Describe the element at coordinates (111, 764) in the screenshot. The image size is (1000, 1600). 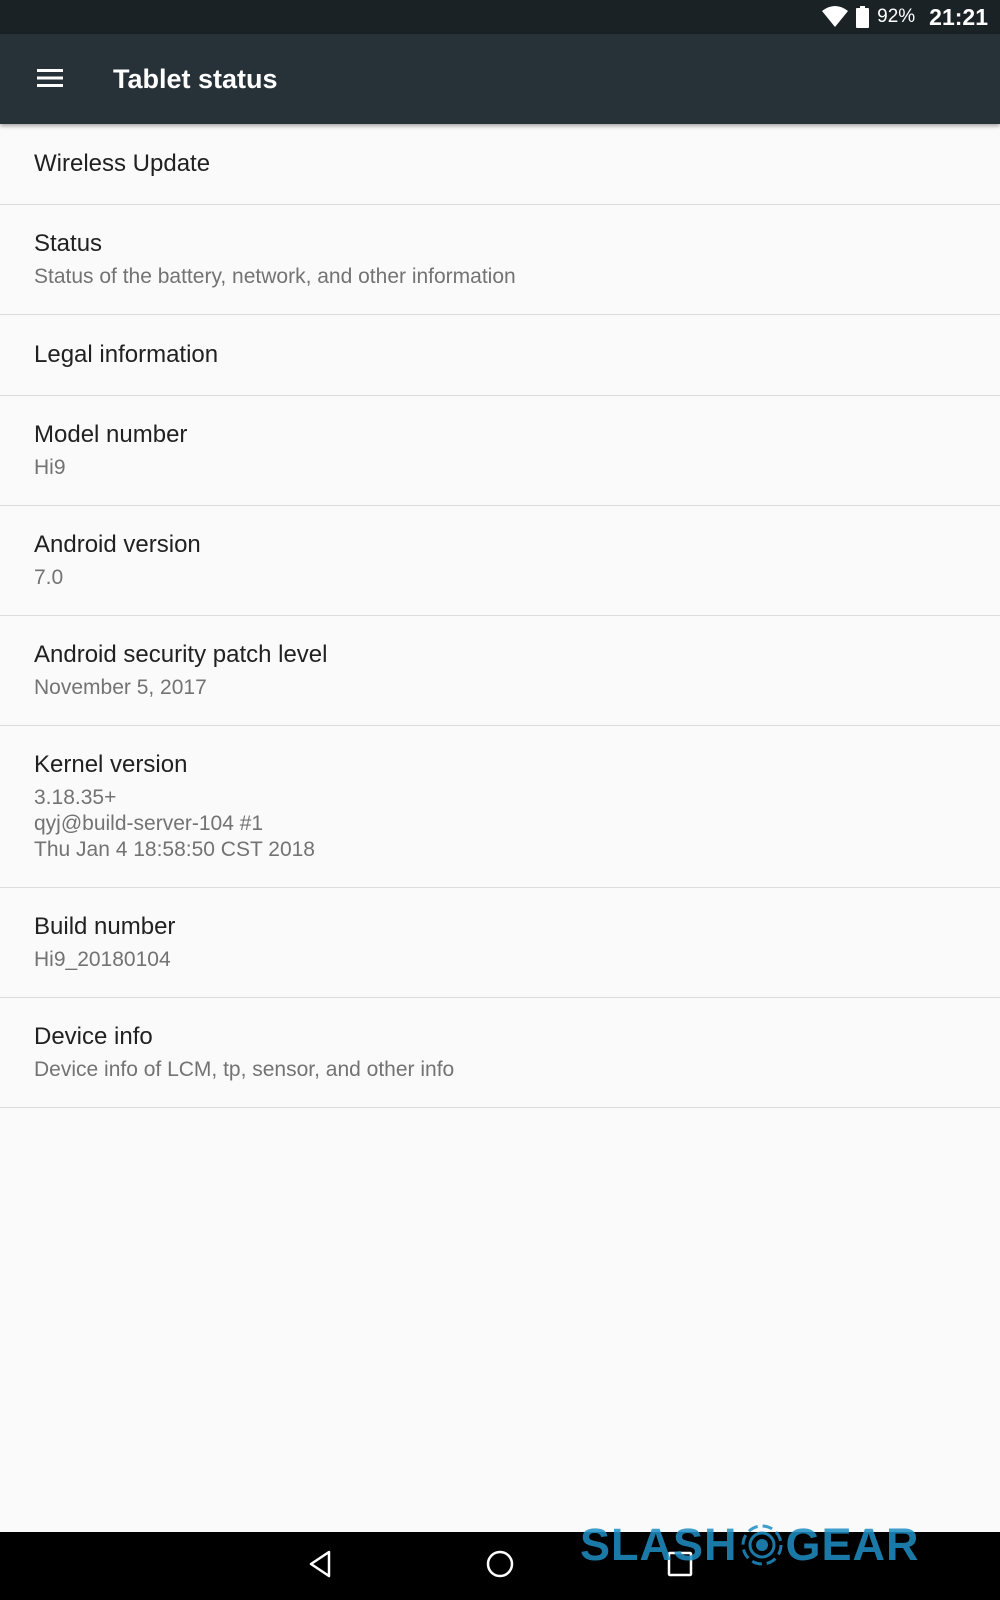
I see `item-title: Kernel version` at that location.